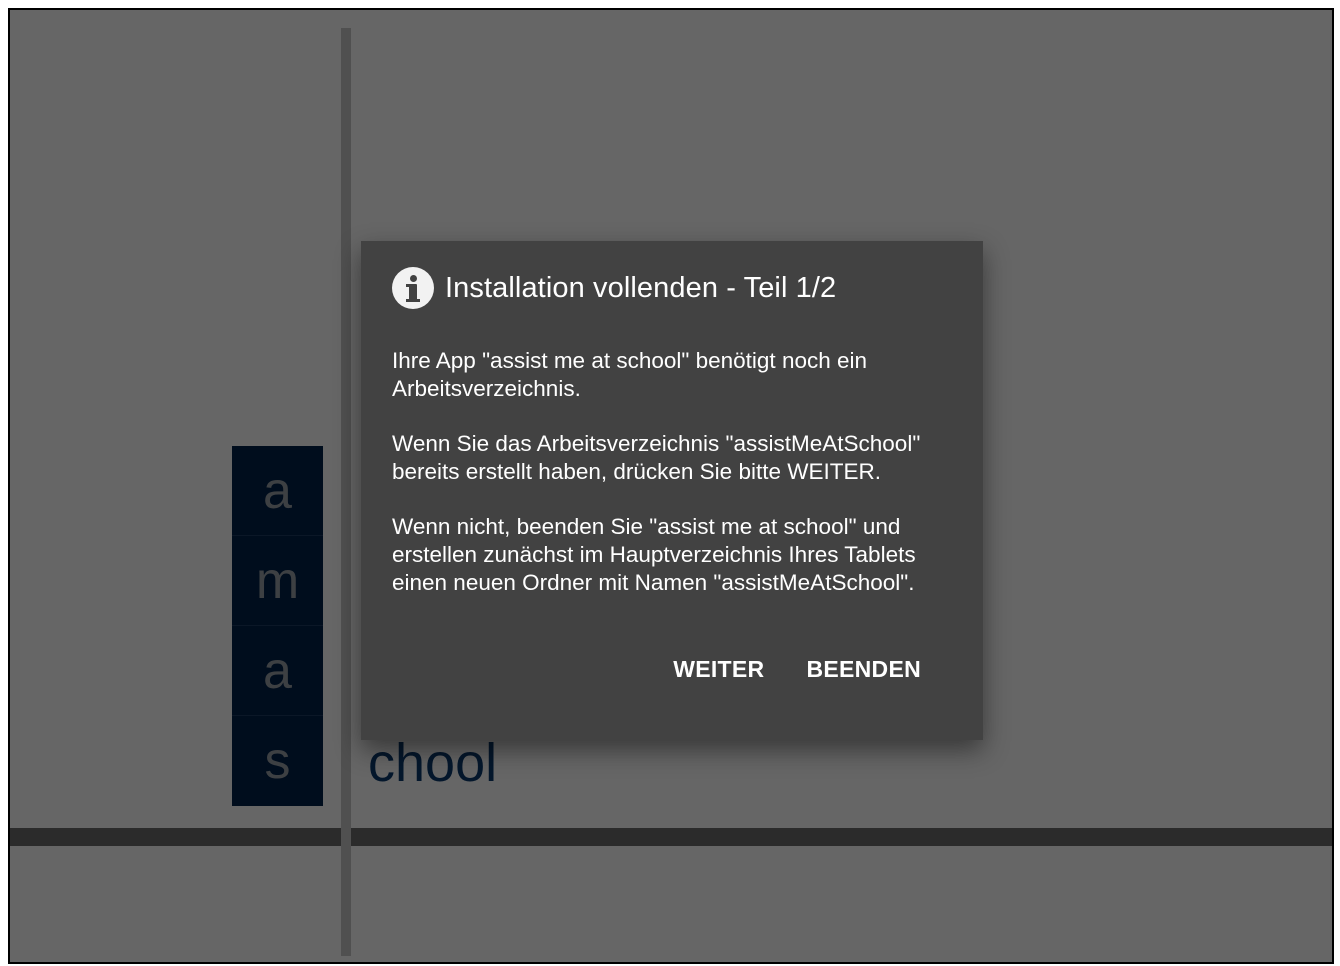 This screenshot has width=1340, height=966. What do you see at coordinates (797, 669) in the screenshot?
I see `dialog-actions: WEITER BEENDEN` at bounding box center [797, 669].